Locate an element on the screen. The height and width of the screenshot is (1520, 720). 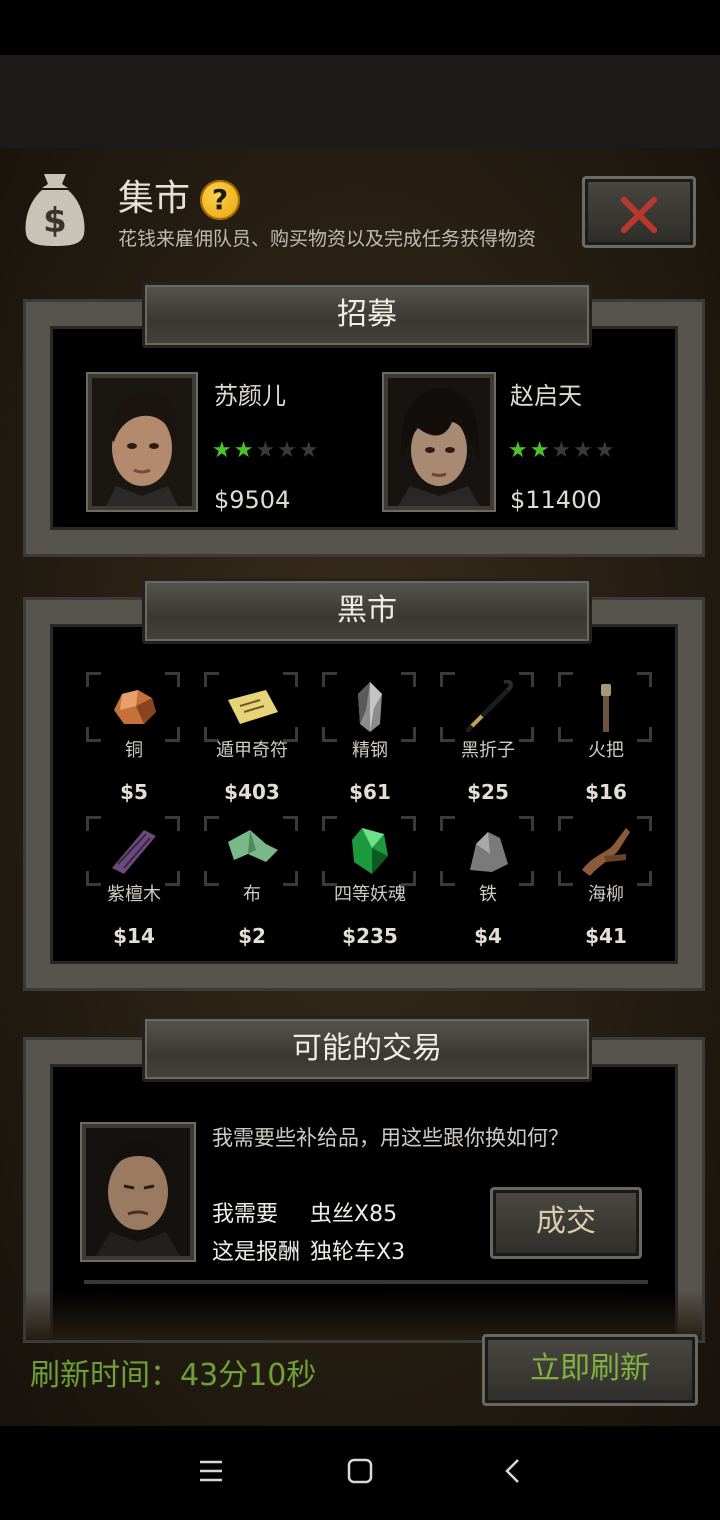
trade-title: 可能的交易 is located at coordinates (367, 1048).